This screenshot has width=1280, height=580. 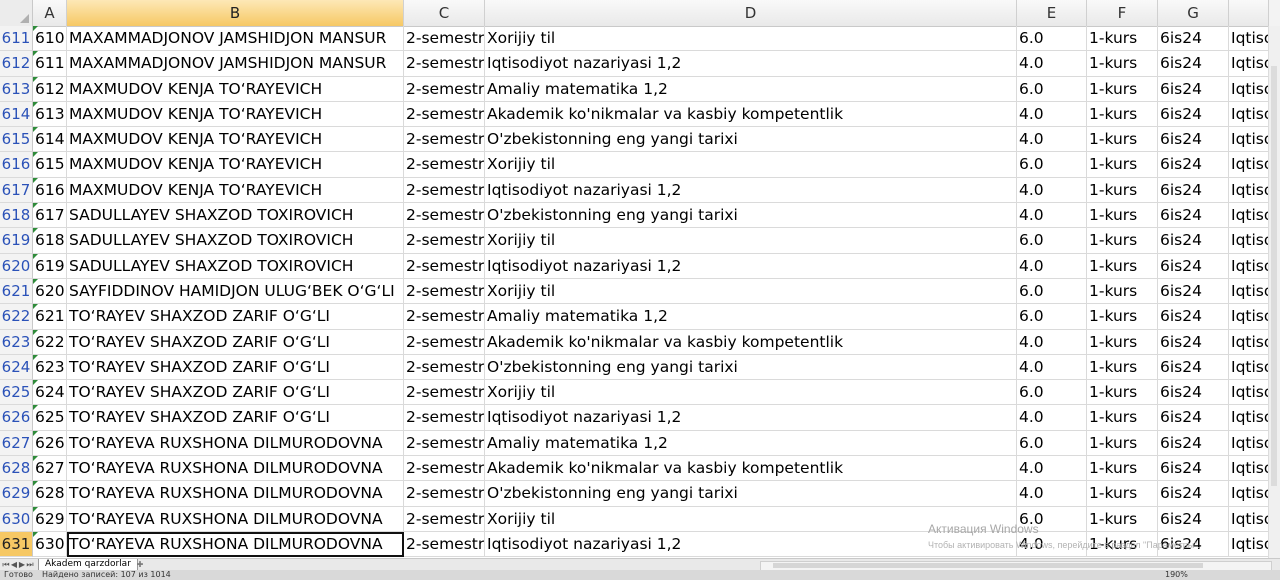 What do you see at coordinates (16, 165) in the screenshot?
I see `row-number: 616` at bounding box center [16, 165].